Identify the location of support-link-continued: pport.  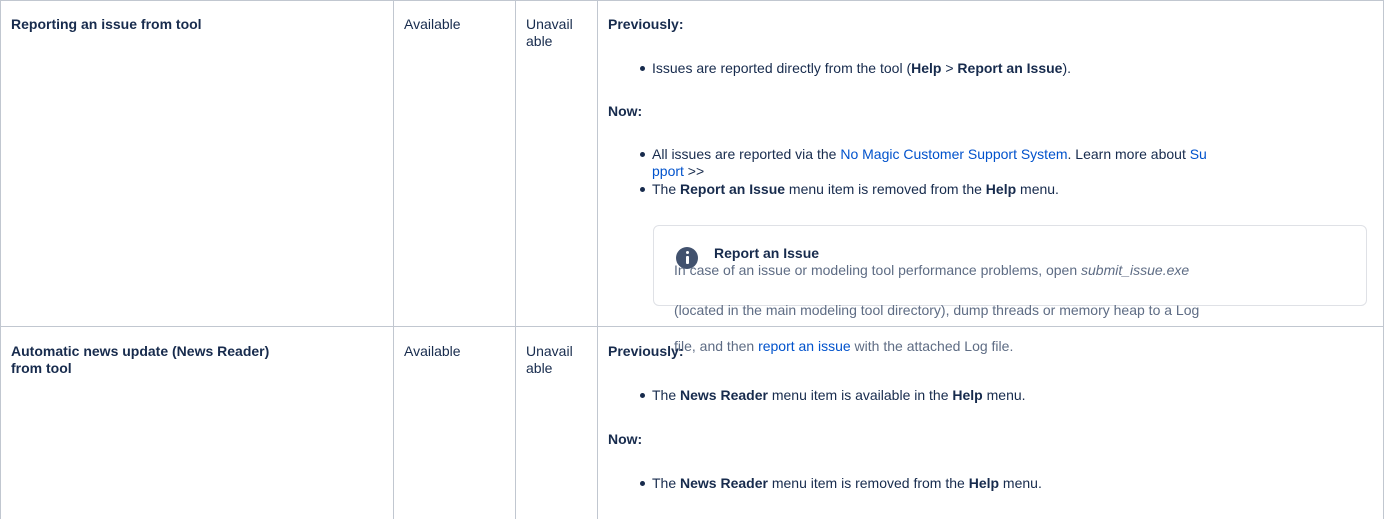
(668, 171).